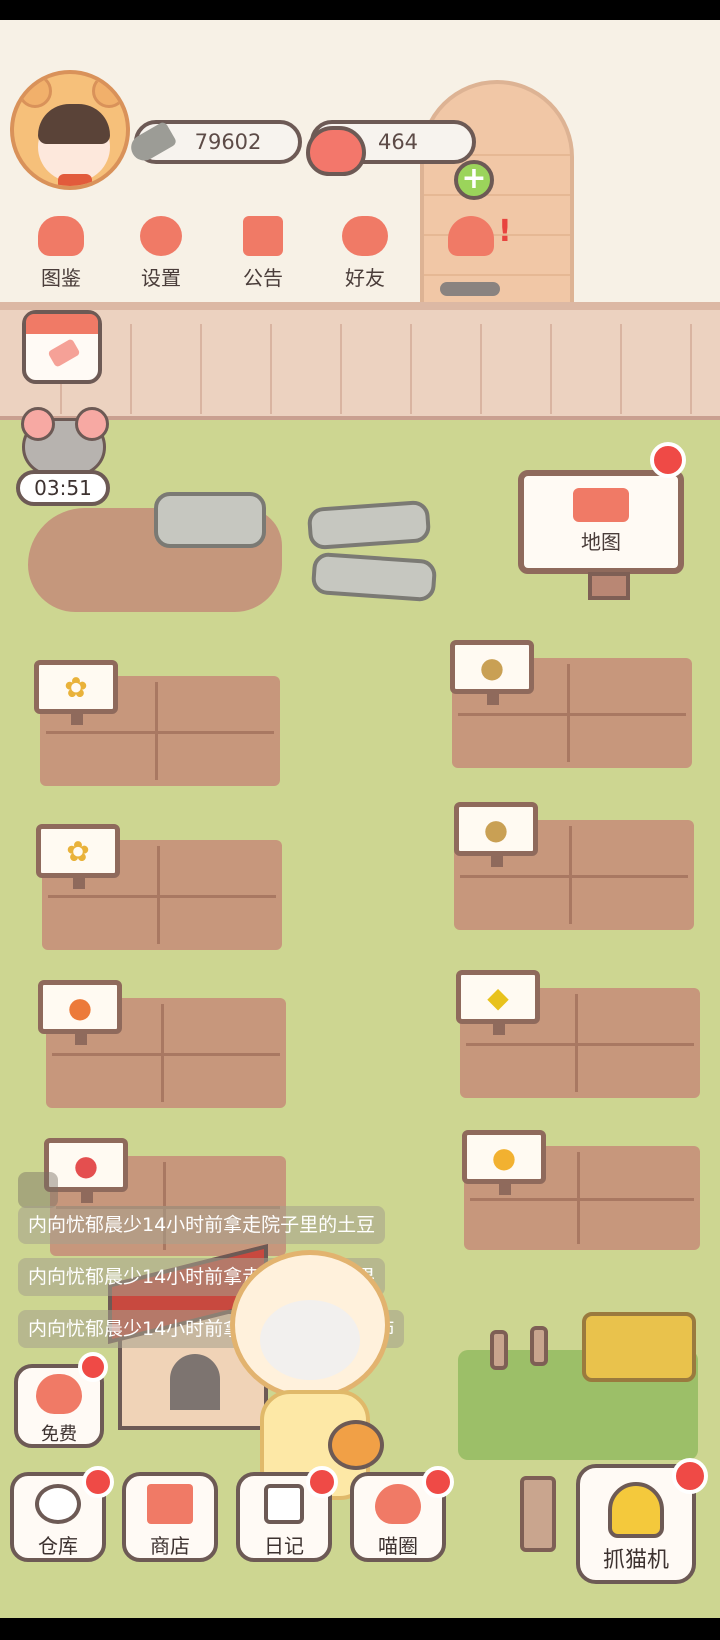 This screenshot has width=720, height=1640. What do you see at coordinates (61, 236) in the screenshot?
I see `cat-book-icon` at bounding box center [61, 236].